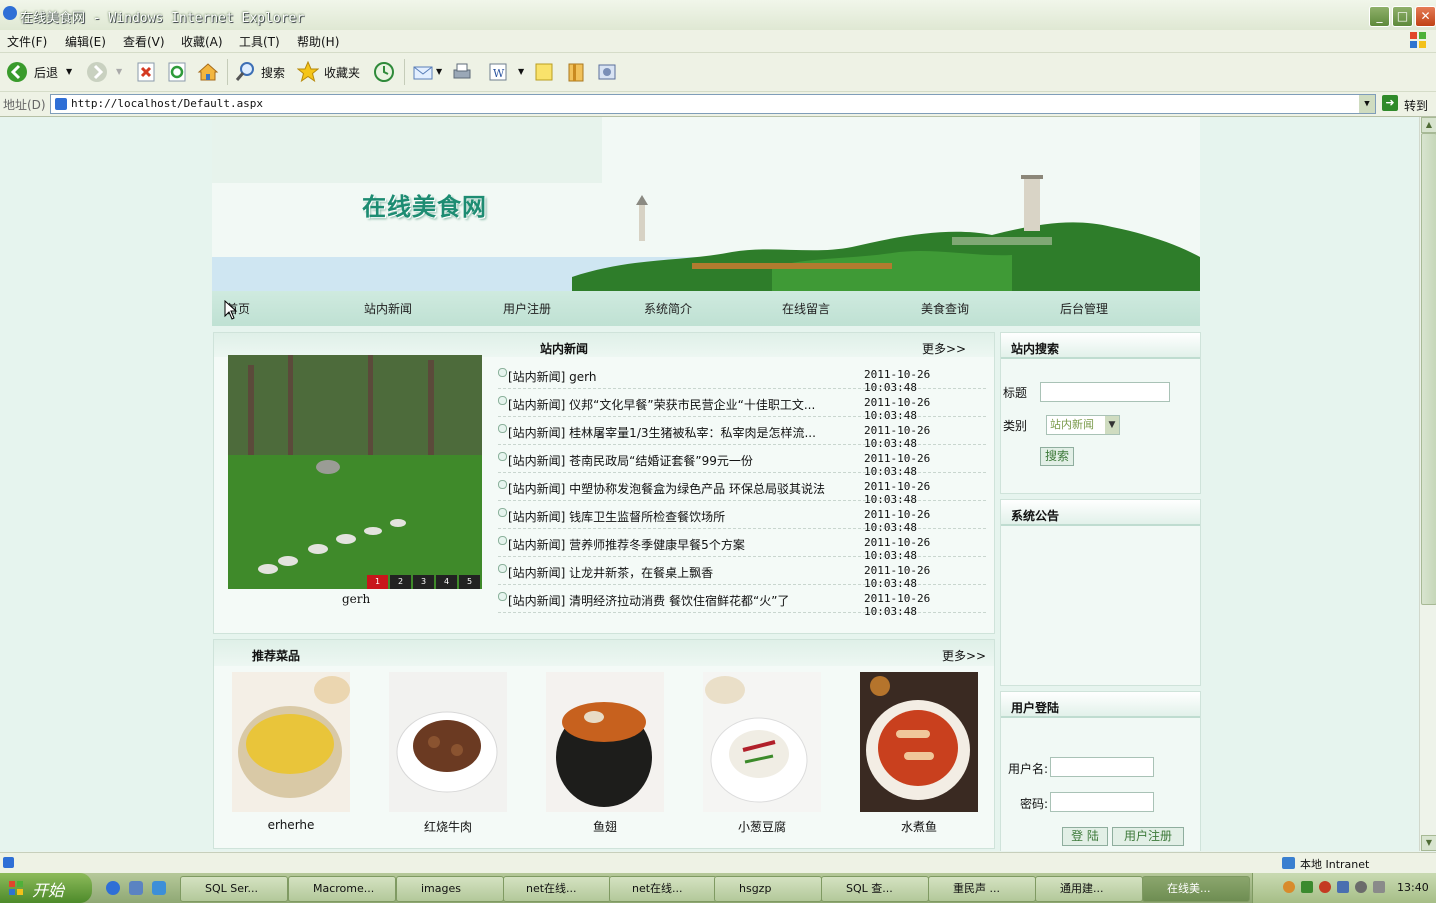  Describe the element at coordinates (1105, 392) in the screenshot. I see `title-search-input` at that location.